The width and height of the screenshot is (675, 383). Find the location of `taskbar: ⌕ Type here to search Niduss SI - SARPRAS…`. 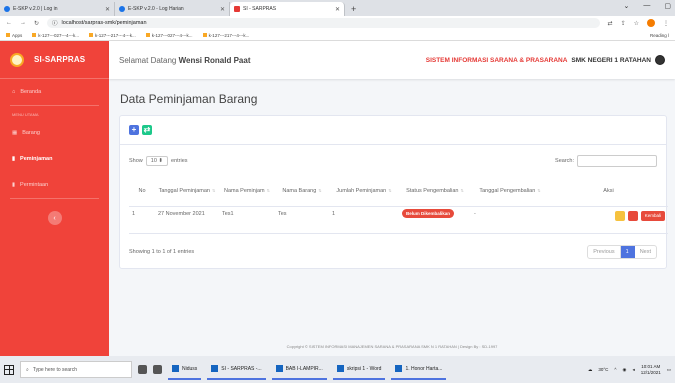

taskbar: ⌕ Type here to search Niduss SI - SARPRAS… is located at coordinates (337, 369).